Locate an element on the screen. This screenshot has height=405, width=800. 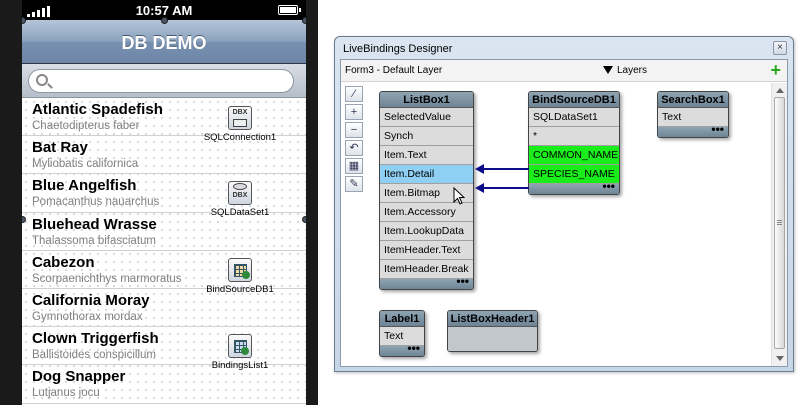
layers-button: Layers is located at coordinates (632, 70).